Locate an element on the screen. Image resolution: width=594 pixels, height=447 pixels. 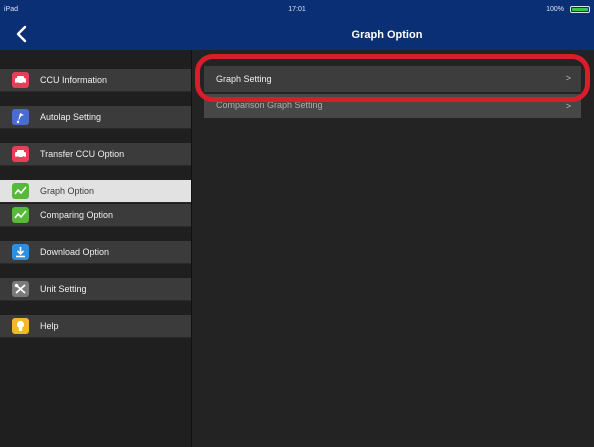
battery-percent: 100% is located at coordinates (555, 9).